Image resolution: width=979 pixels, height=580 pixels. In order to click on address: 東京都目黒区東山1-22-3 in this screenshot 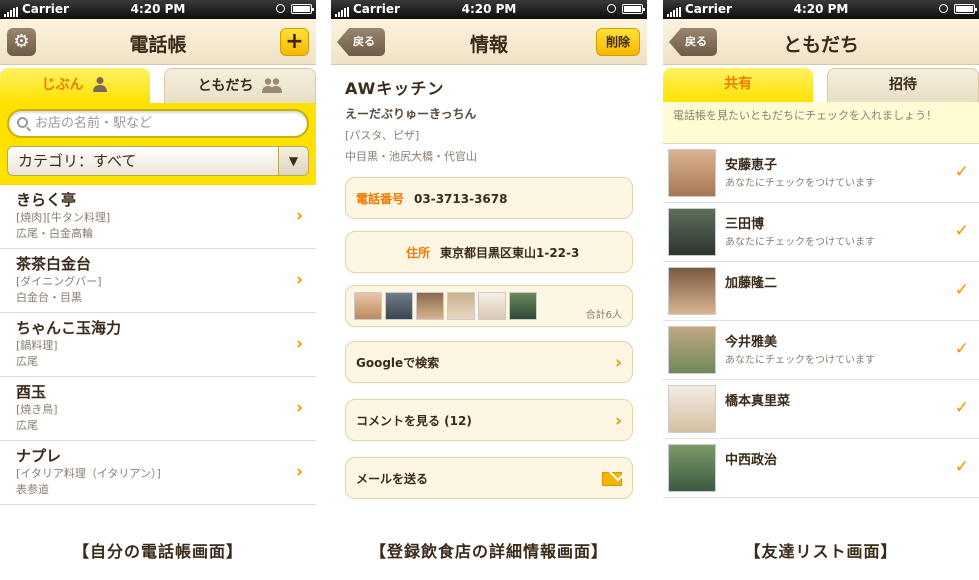, I will do `click(510, 253)`.